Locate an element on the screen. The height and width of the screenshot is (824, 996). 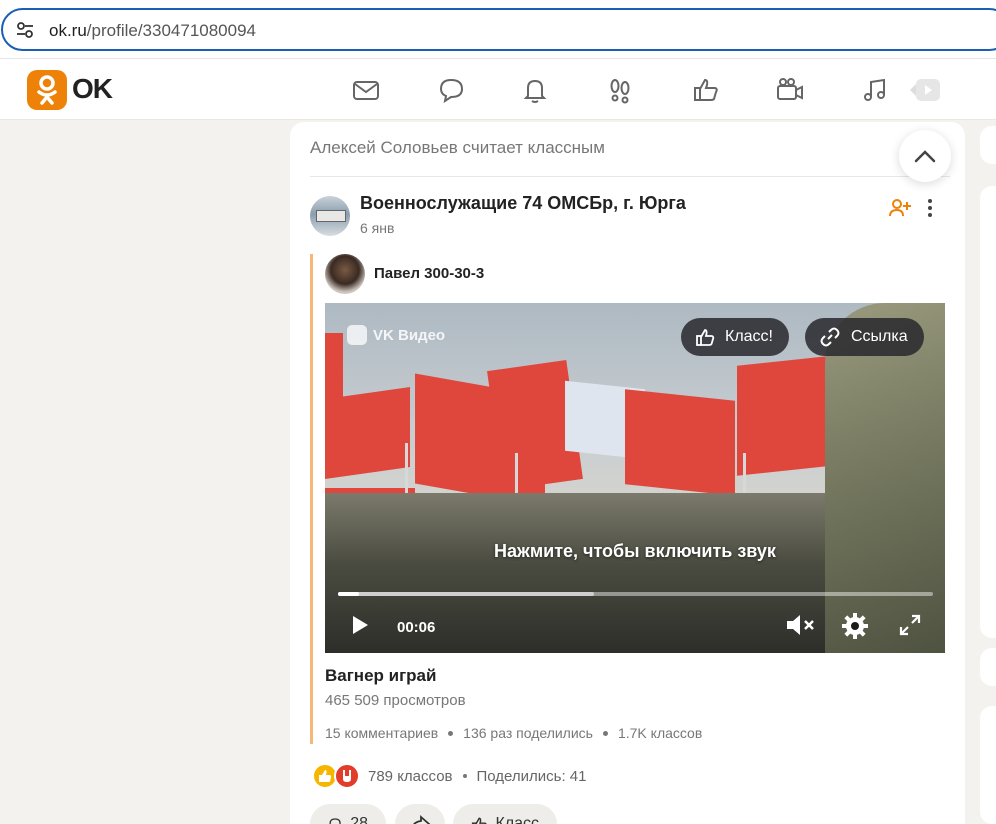
stats-shares: 136 раз поделились is located at coordinates (528, 733).